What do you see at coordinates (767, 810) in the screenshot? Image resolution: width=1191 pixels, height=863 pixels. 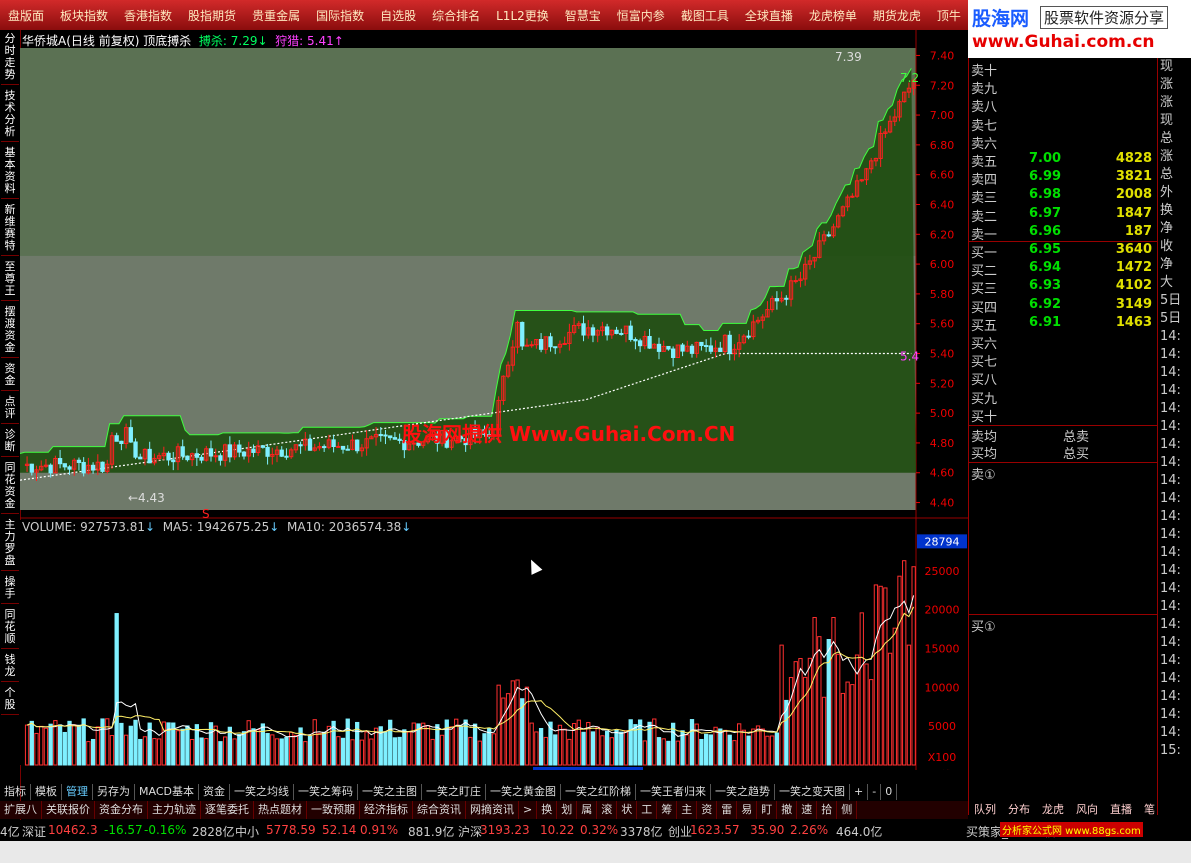 I see `extension-tab: 盯` at bounding box center [767, 810].